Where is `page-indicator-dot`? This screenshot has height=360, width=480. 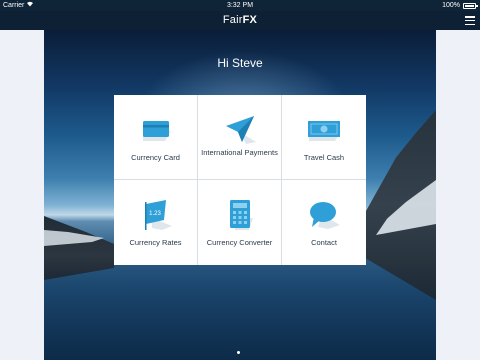 page-indicator-dot is located at coordinates (238, 352).